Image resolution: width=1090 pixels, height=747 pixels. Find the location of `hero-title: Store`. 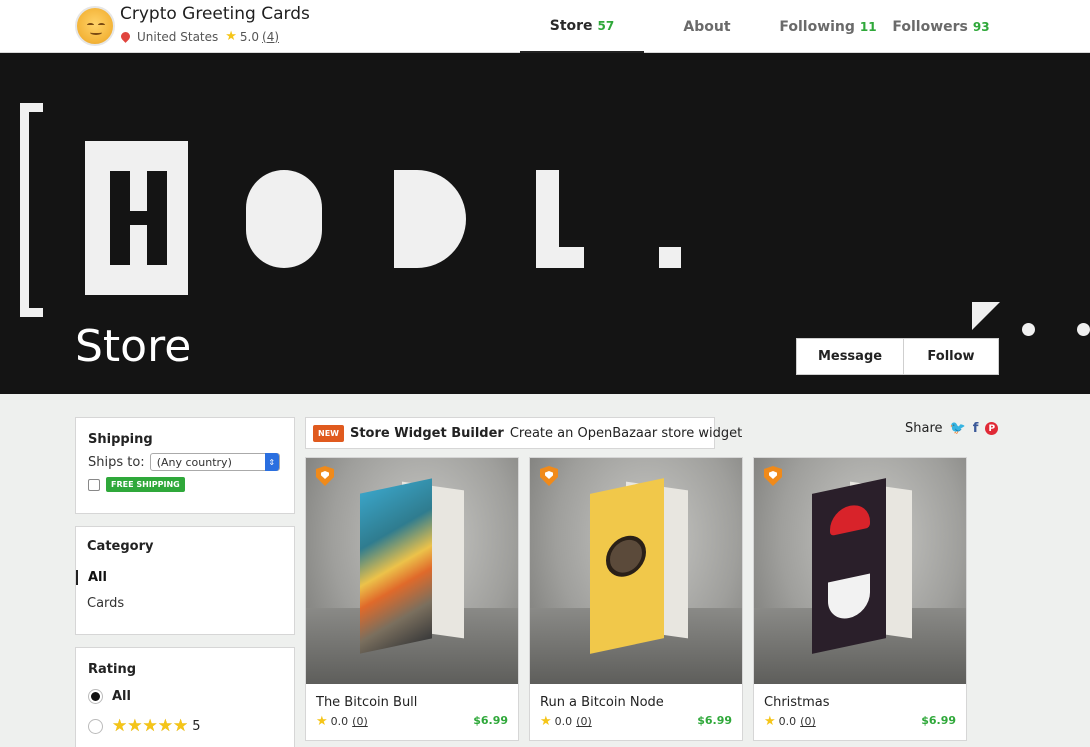

hero-title: Store is located at coordinates (133, 346).